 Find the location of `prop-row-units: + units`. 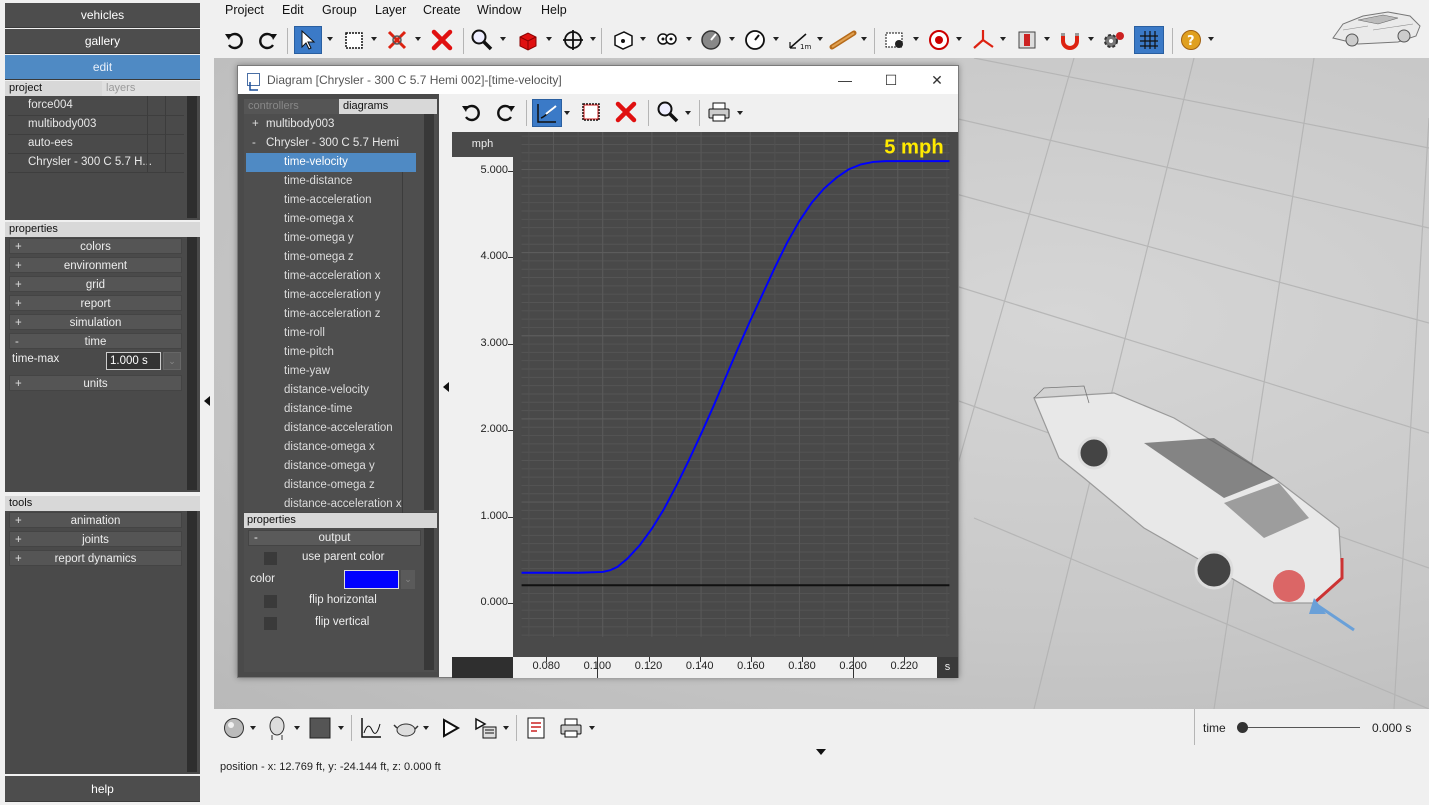

prop-row-units: + units is located at coordinates (95, 383).